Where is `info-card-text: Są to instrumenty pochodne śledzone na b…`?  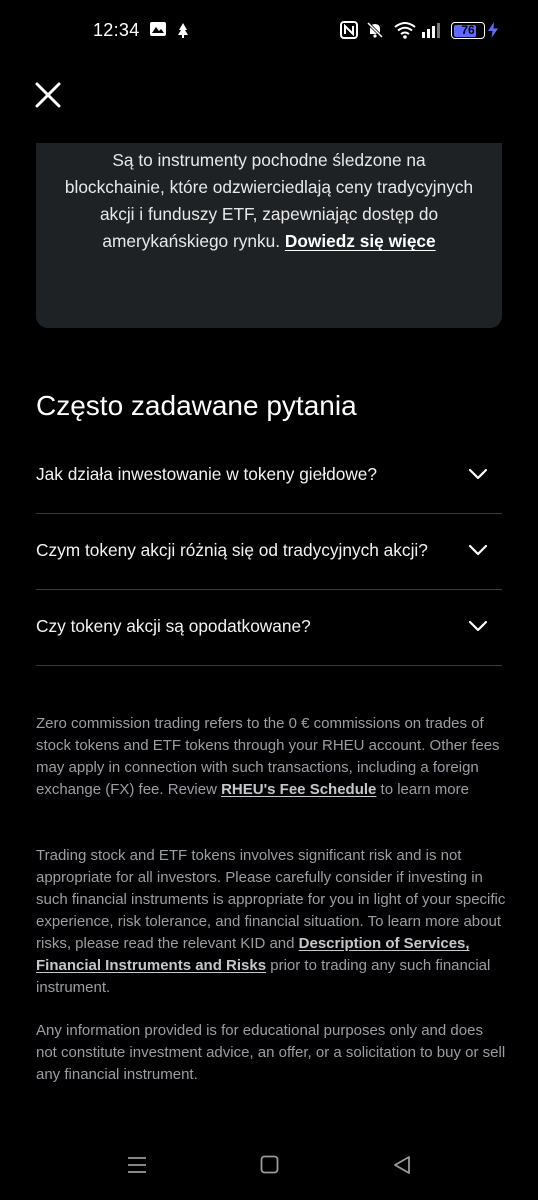
info-card-text: Są to instrumenty pochodne śledzone na b… is located at coordinates (269, 201).